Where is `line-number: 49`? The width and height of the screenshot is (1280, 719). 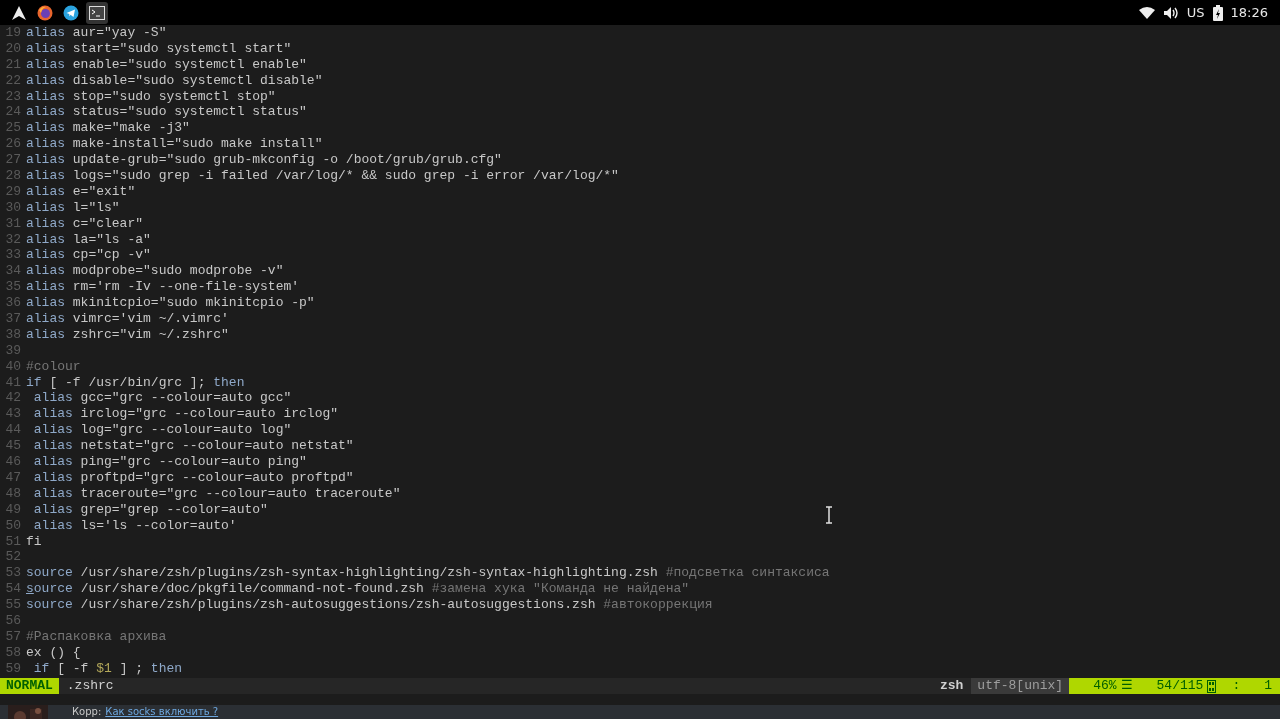
line-number: 49 is located at coordinates (13, 509).